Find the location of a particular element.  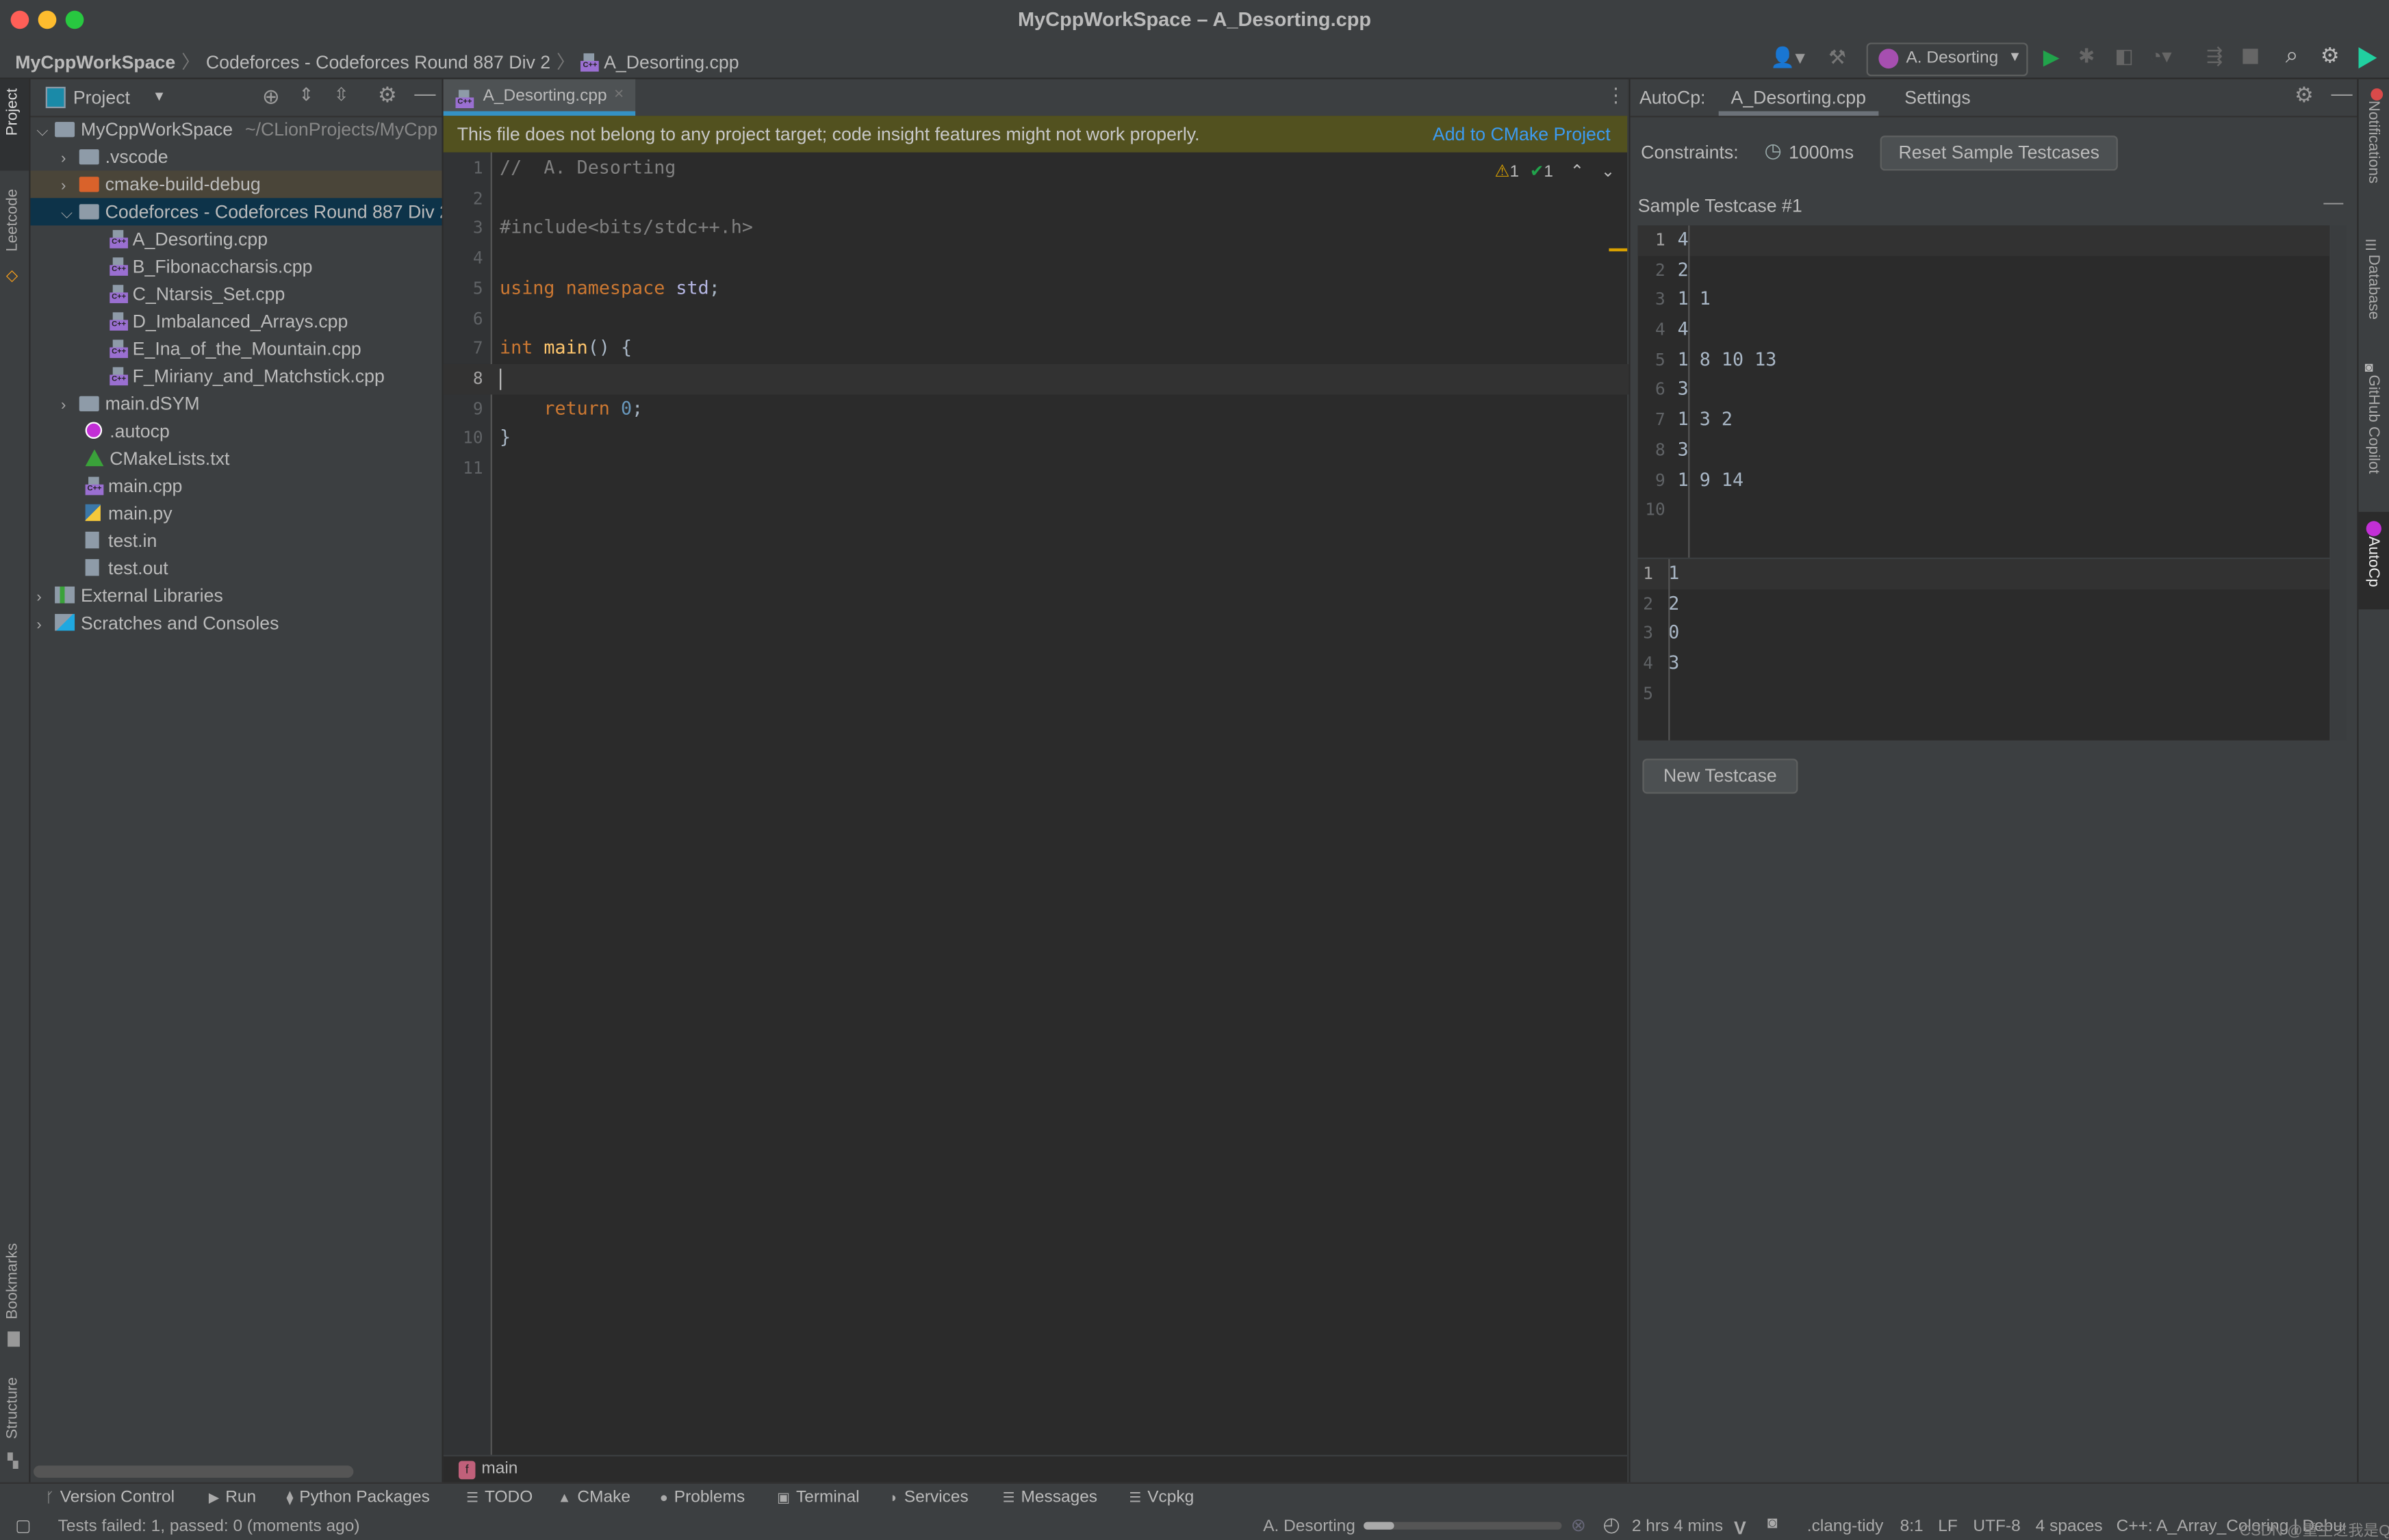

reset-sample-testcases-button: Reset Sample Testcases is located at coordinates (1999, 153).